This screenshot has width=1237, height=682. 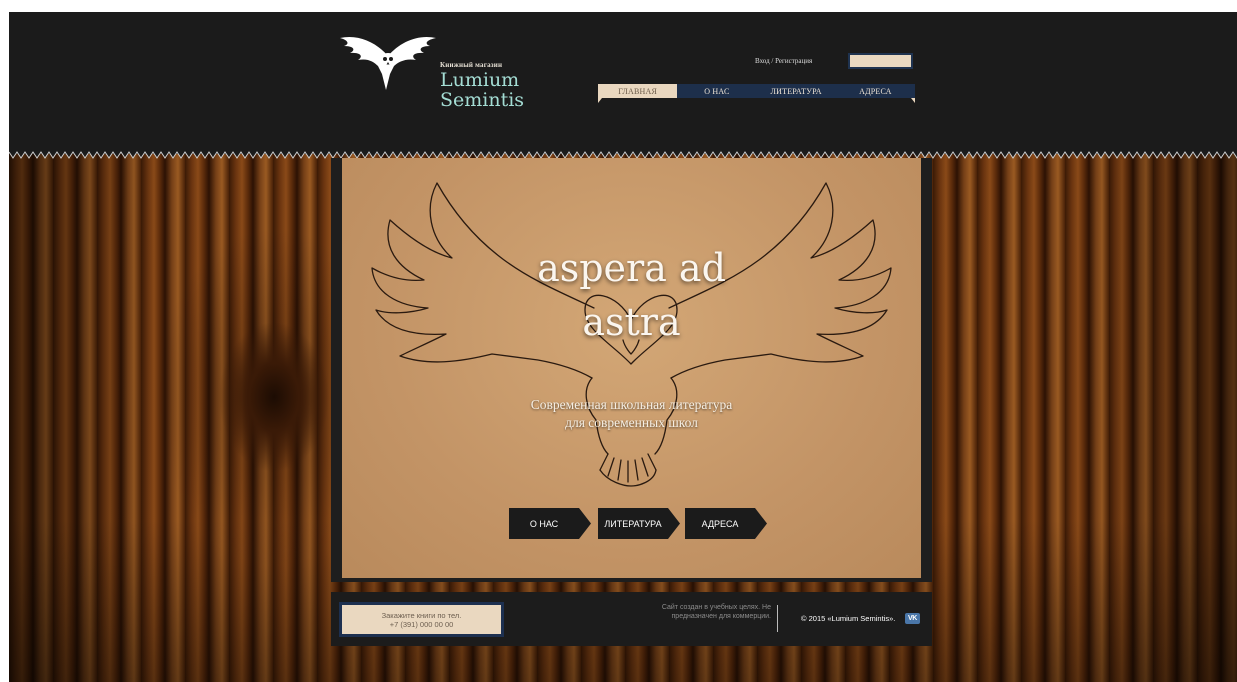 I want to click on order-phone-number: +7 (391) 000 00 00, so click(x=421, y=624).